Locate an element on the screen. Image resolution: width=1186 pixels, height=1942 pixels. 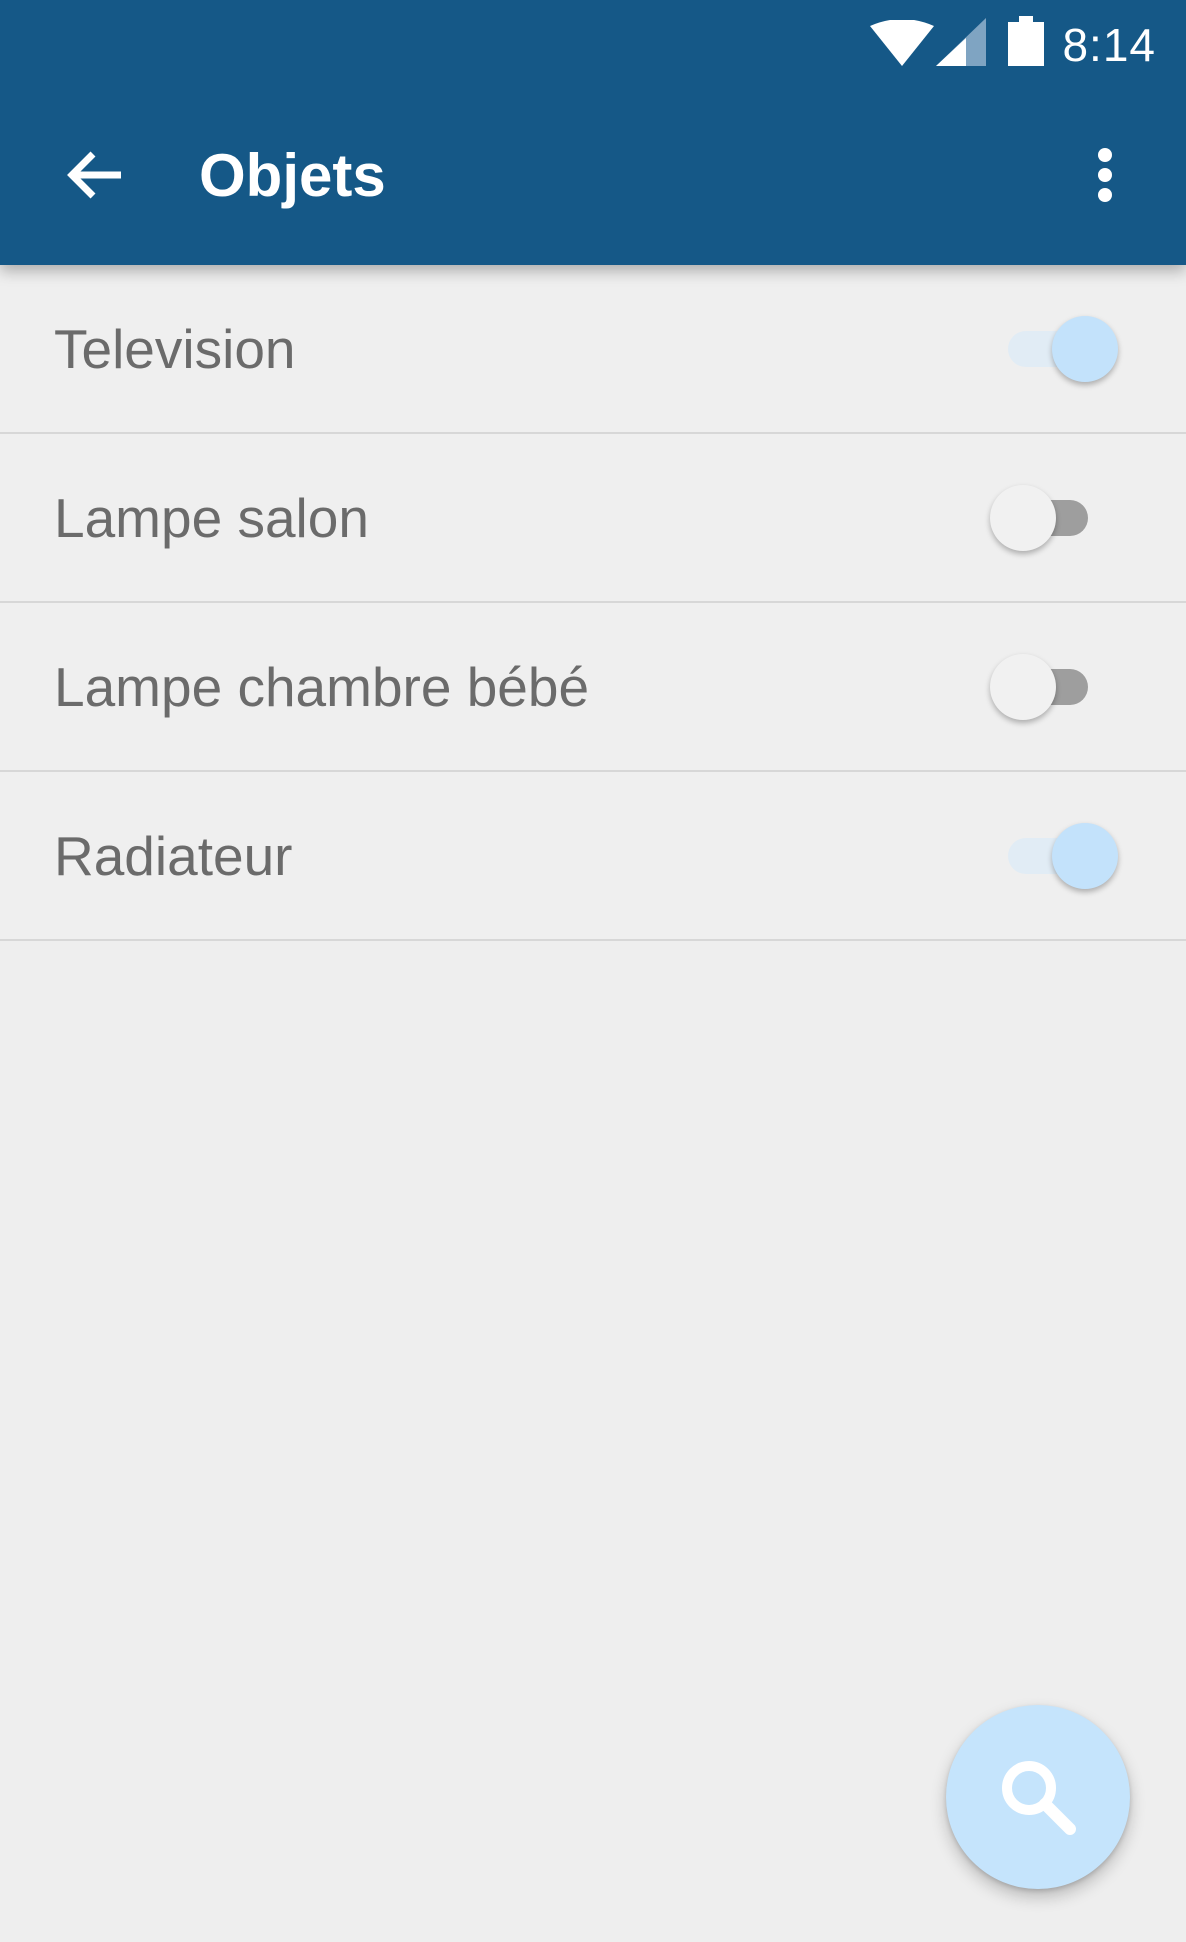
overflow-menu-button is located at coordinates (1105, 175).